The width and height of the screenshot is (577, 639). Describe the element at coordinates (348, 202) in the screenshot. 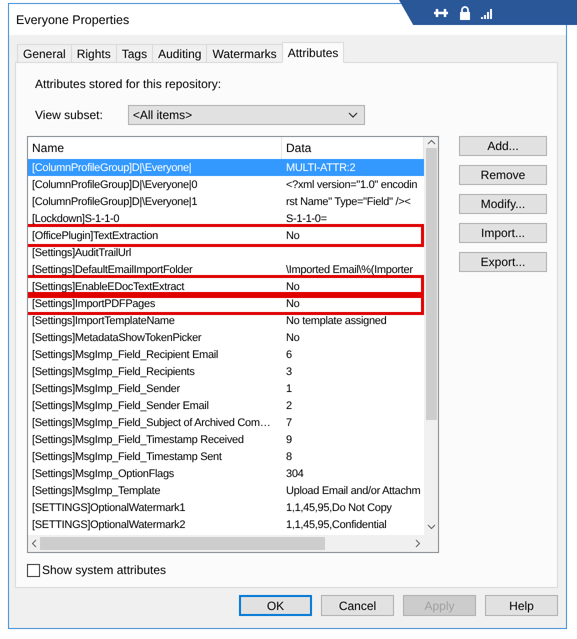

I see `data-cell-text: rst Name" Type="Field" /><` at that location.